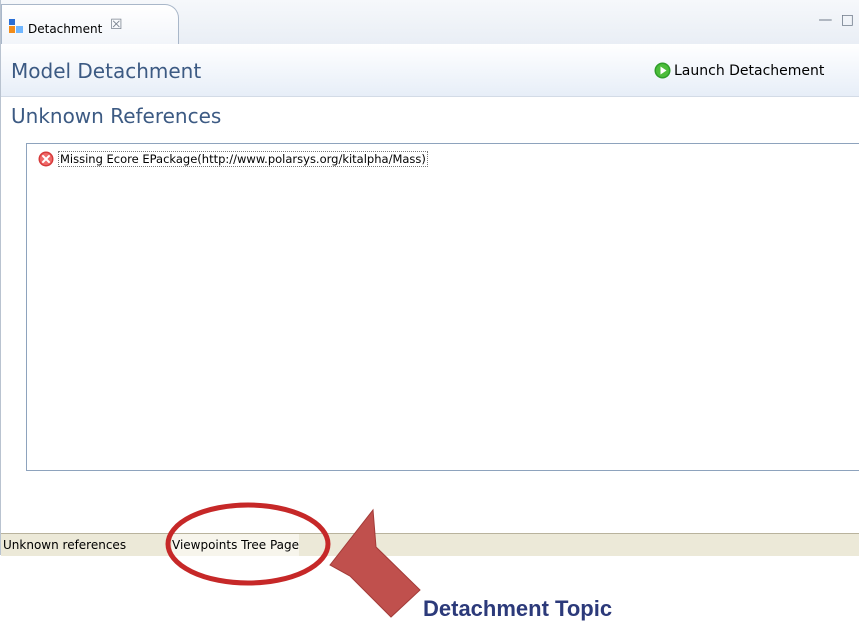  Describe the element at coordinates (749, 71) in the screenshot. I see `launch-label: Launch Detachement` at that location.